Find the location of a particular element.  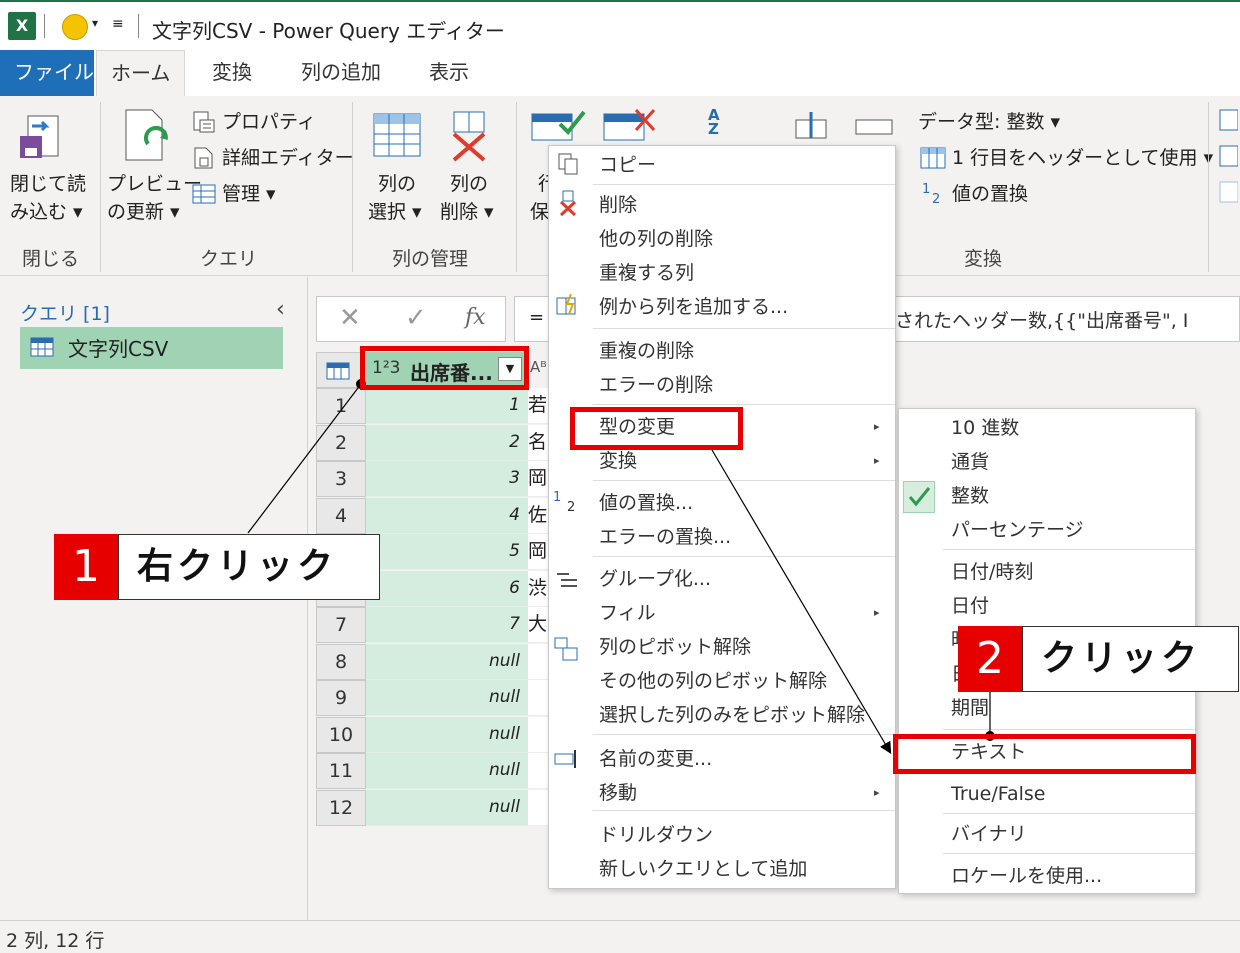

callout-2-number: 2 is located at coordinates (990, 659).